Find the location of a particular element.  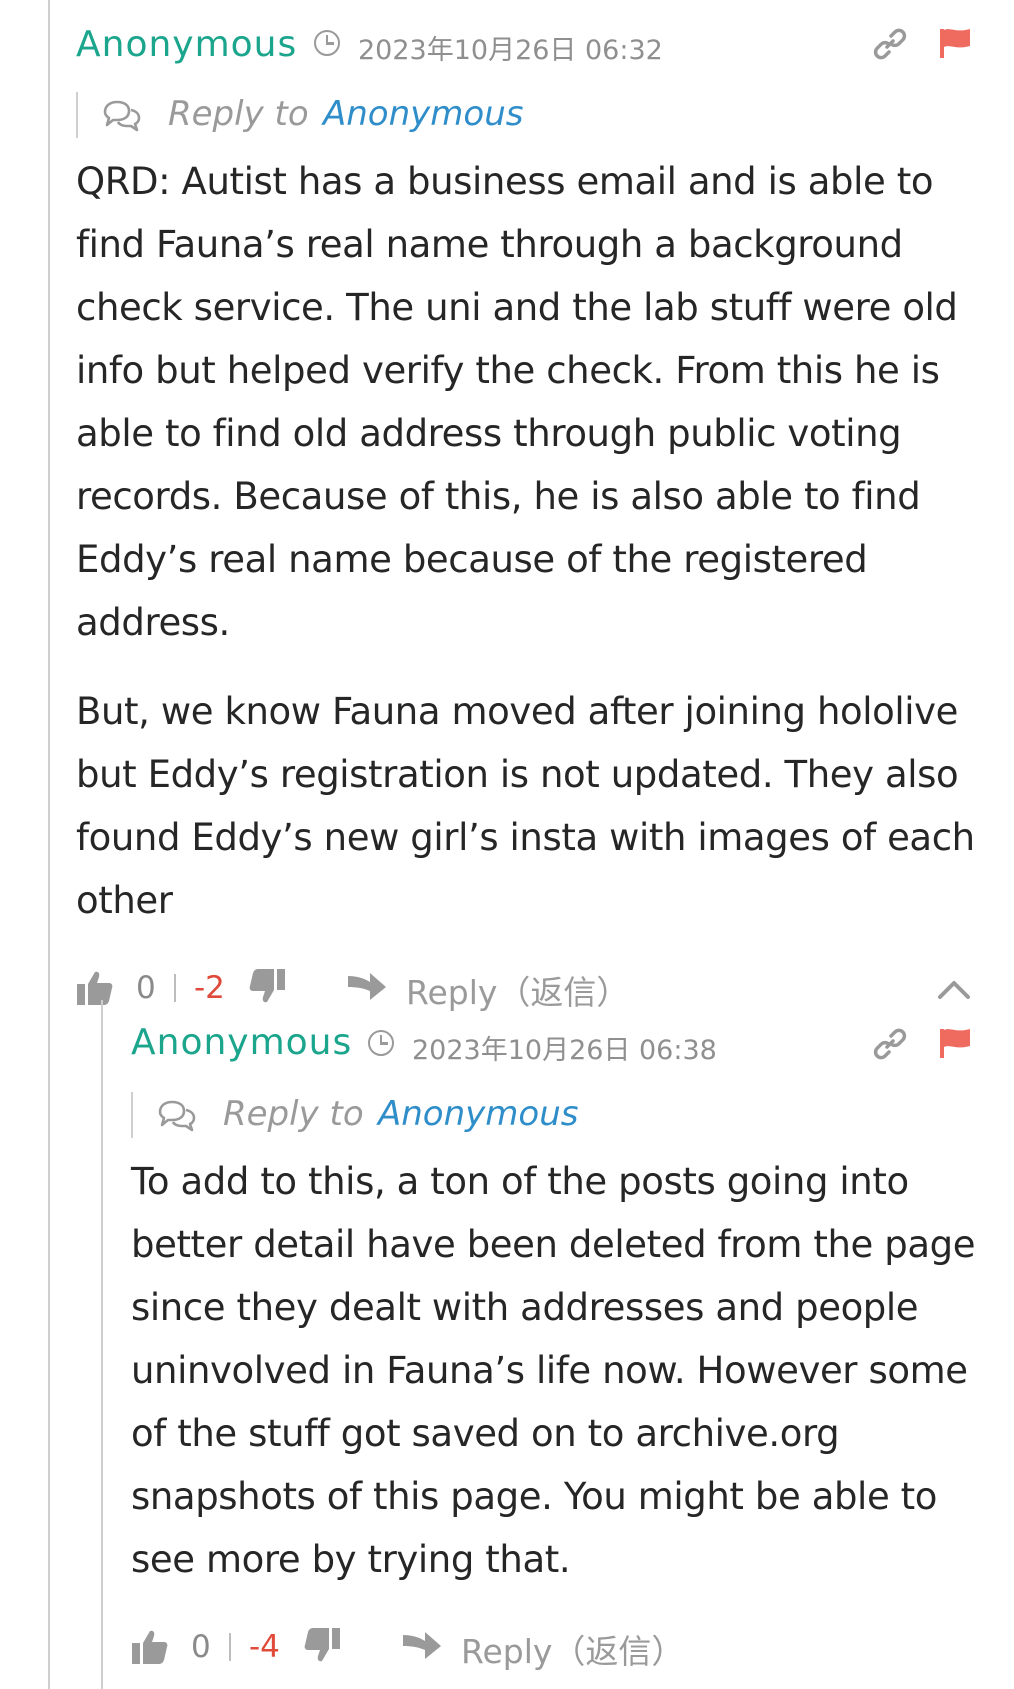

comment-meta: Anonymous 2023年10月26日 06:38 is located at coordinates (553, 1046).